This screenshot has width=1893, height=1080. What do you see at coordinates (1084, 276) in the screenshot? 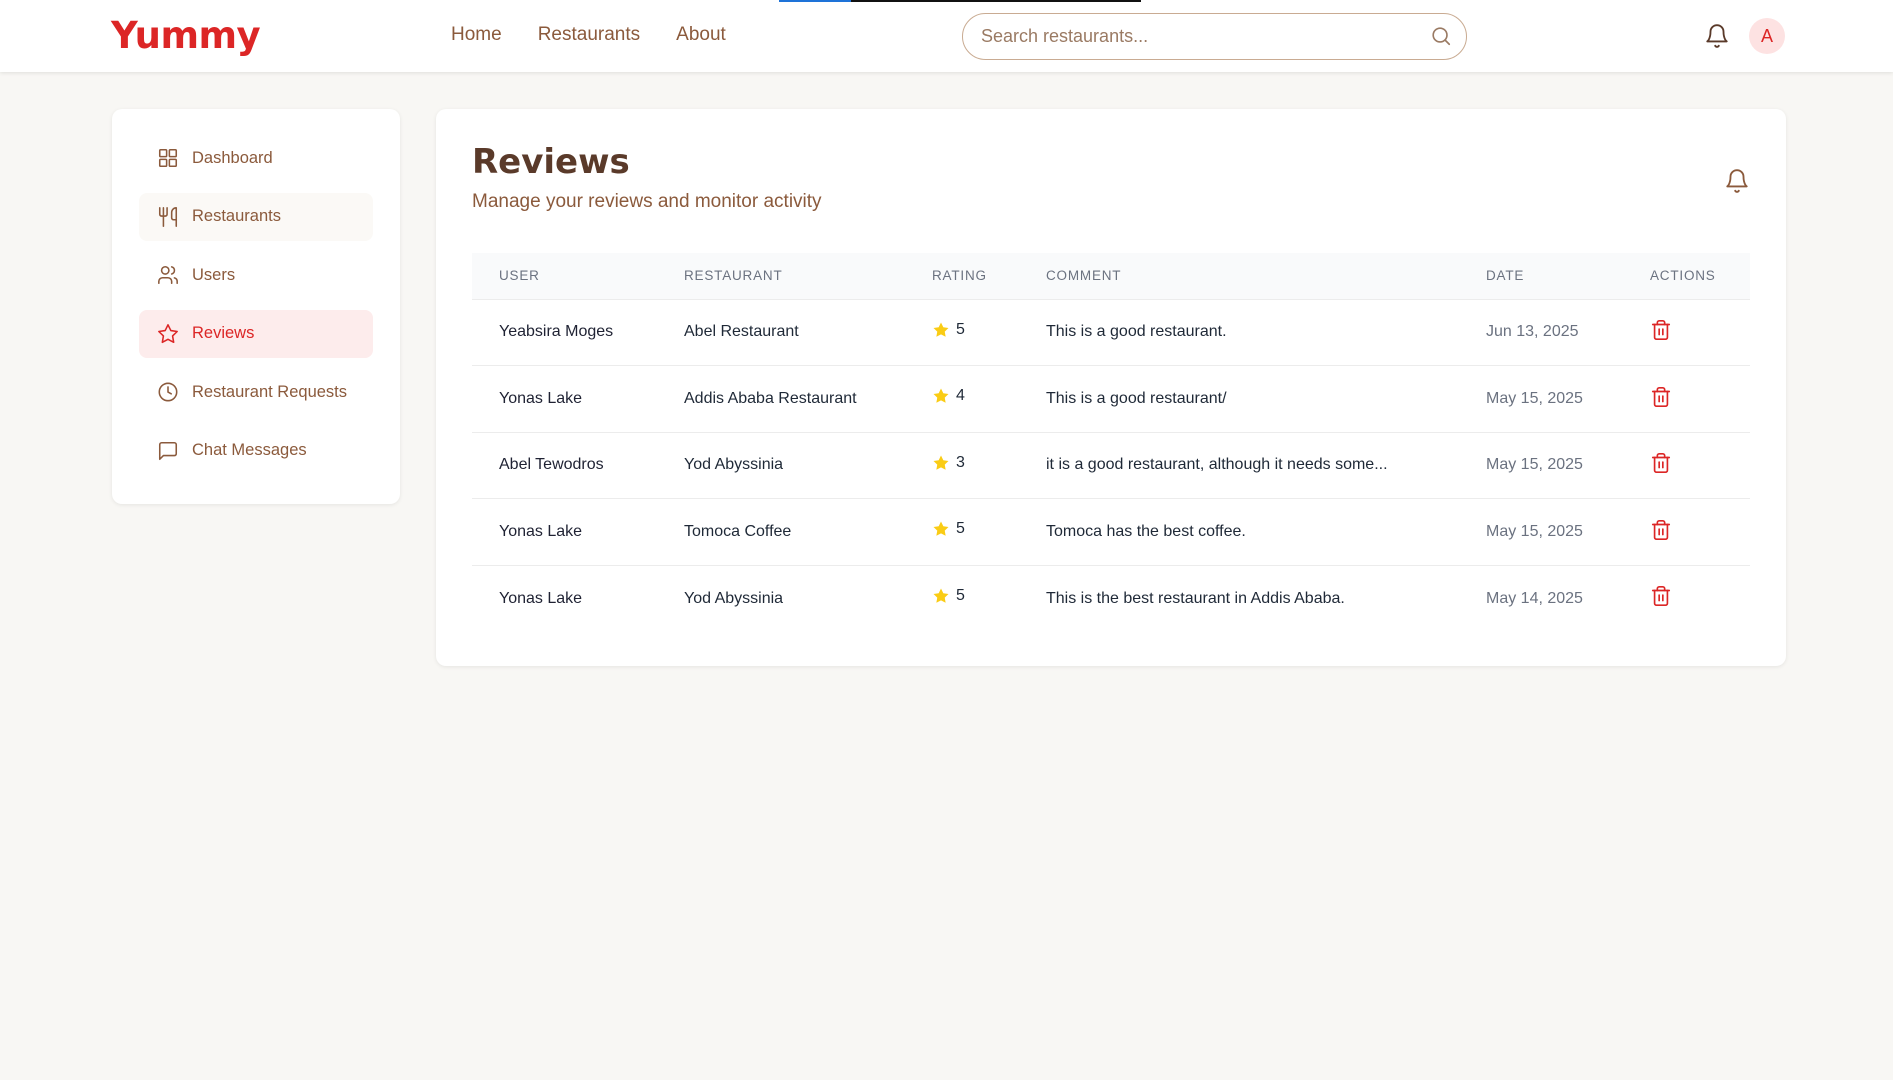
I see `column-header-comment: COMMENT` at bounding box center [1084, 276].